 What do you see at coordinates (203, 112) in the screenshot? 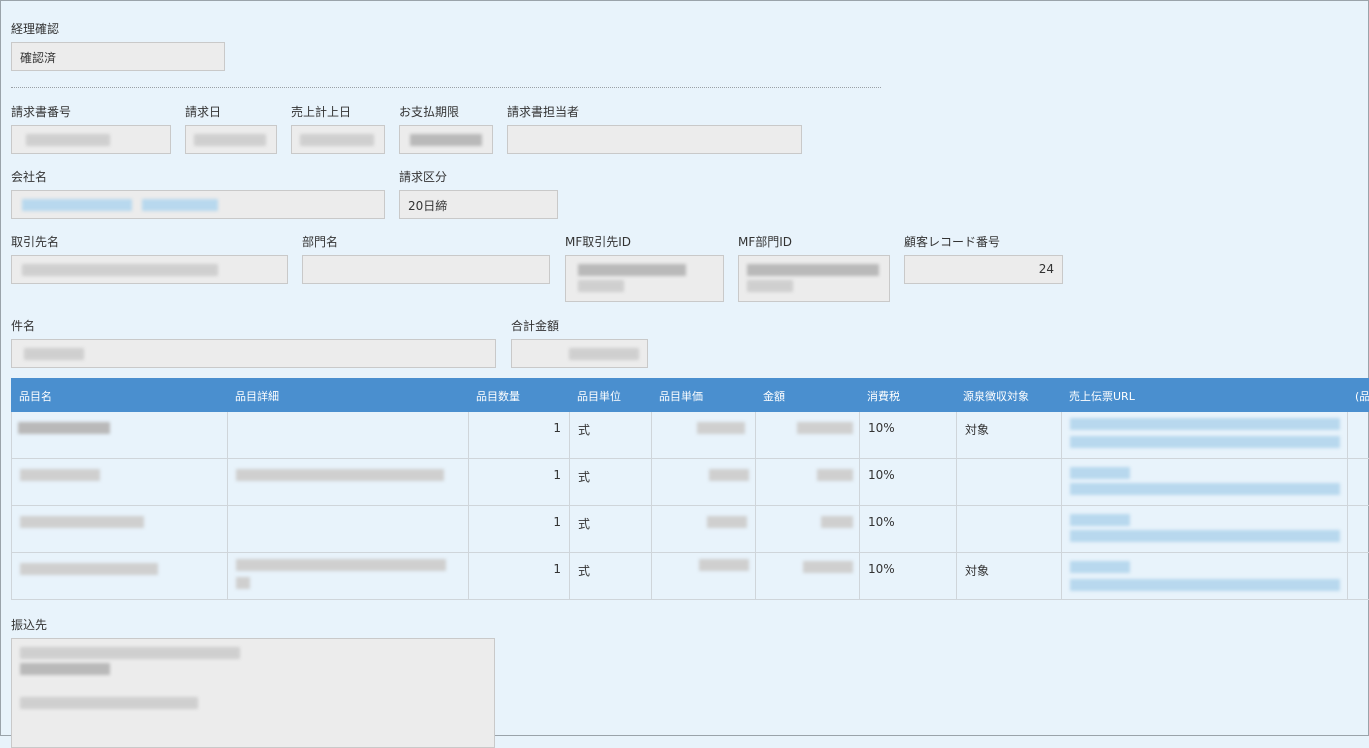
I see `invoice-date-label: 請求日` at bounding box center [203, 112].